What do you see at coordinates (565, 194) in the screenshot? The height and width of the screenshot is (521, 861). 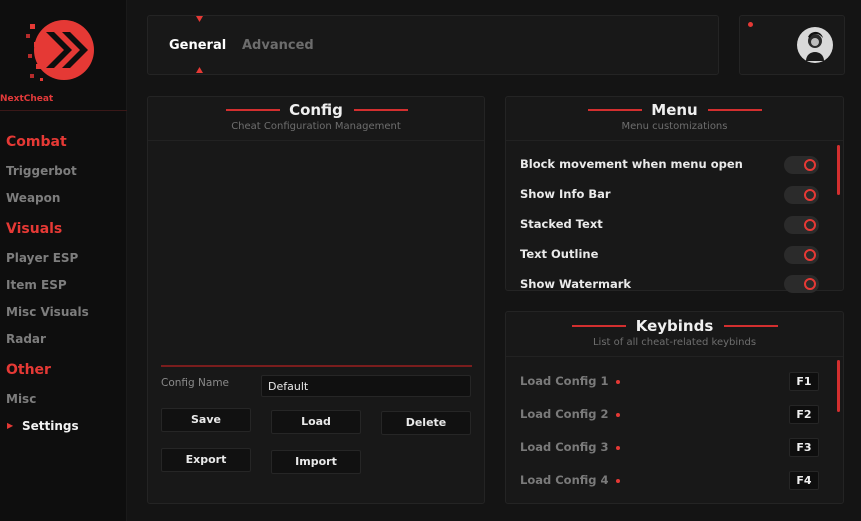 I see `option-show-info-bar-label: Show Info Bar` at bounding box center [565, 194].